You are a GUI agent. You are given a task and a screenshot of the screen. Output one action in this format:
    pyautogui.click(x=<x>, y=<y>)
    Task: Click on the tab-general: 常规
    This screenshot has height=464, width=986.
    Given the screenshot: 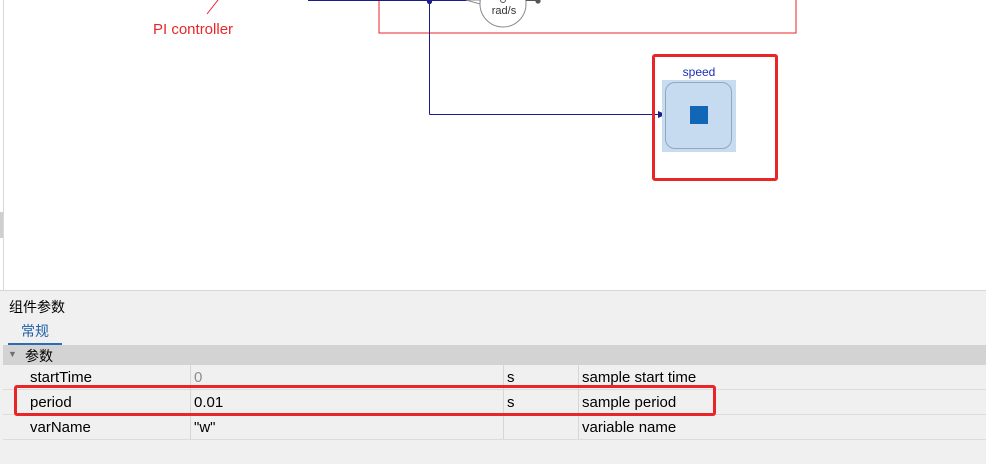 What is the action you would take?
    pyautogui.click(x=35, y=333)
    